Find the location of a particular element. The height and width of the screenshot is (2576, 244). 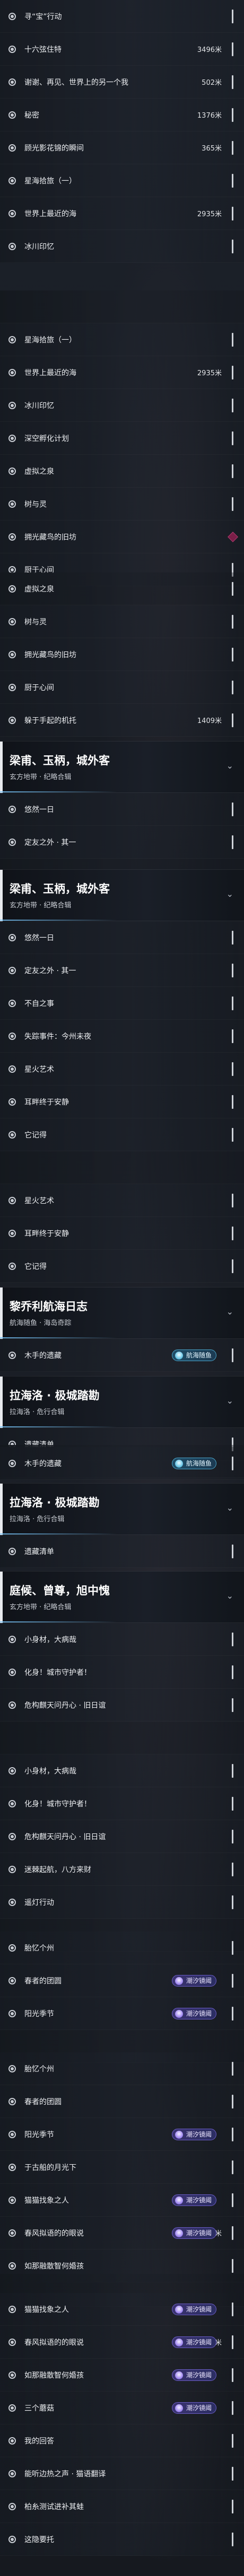

quest-row: 厨于心间 is located at coordinates (122, 687).